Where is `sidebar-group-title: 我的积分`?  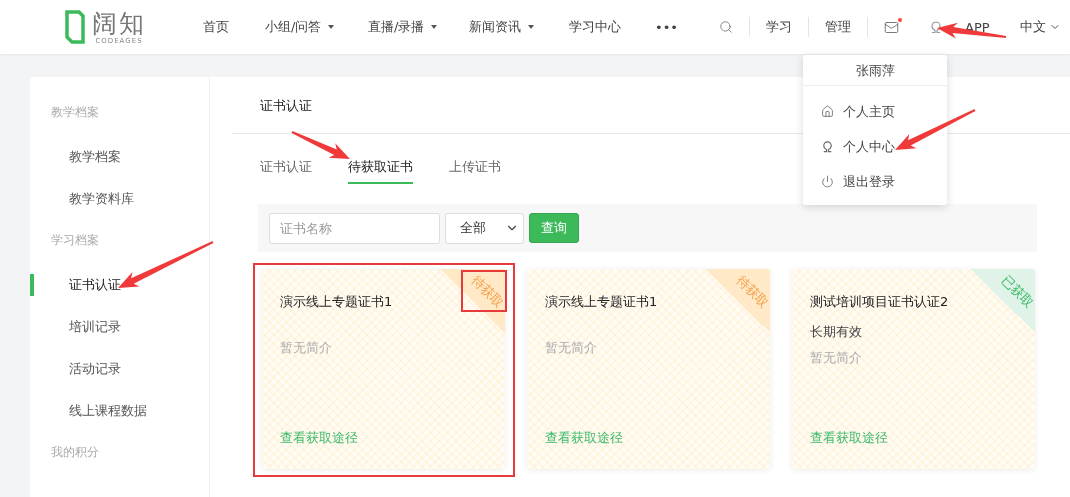 sidebar-group-title: 我的积分 is located at coordinates (75, 452).